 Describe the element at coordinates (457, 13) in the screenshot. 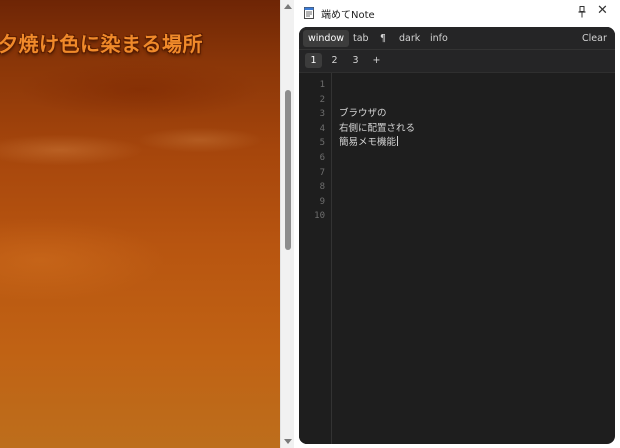

I see `panel-header: 端めてNote ✕` at that location.